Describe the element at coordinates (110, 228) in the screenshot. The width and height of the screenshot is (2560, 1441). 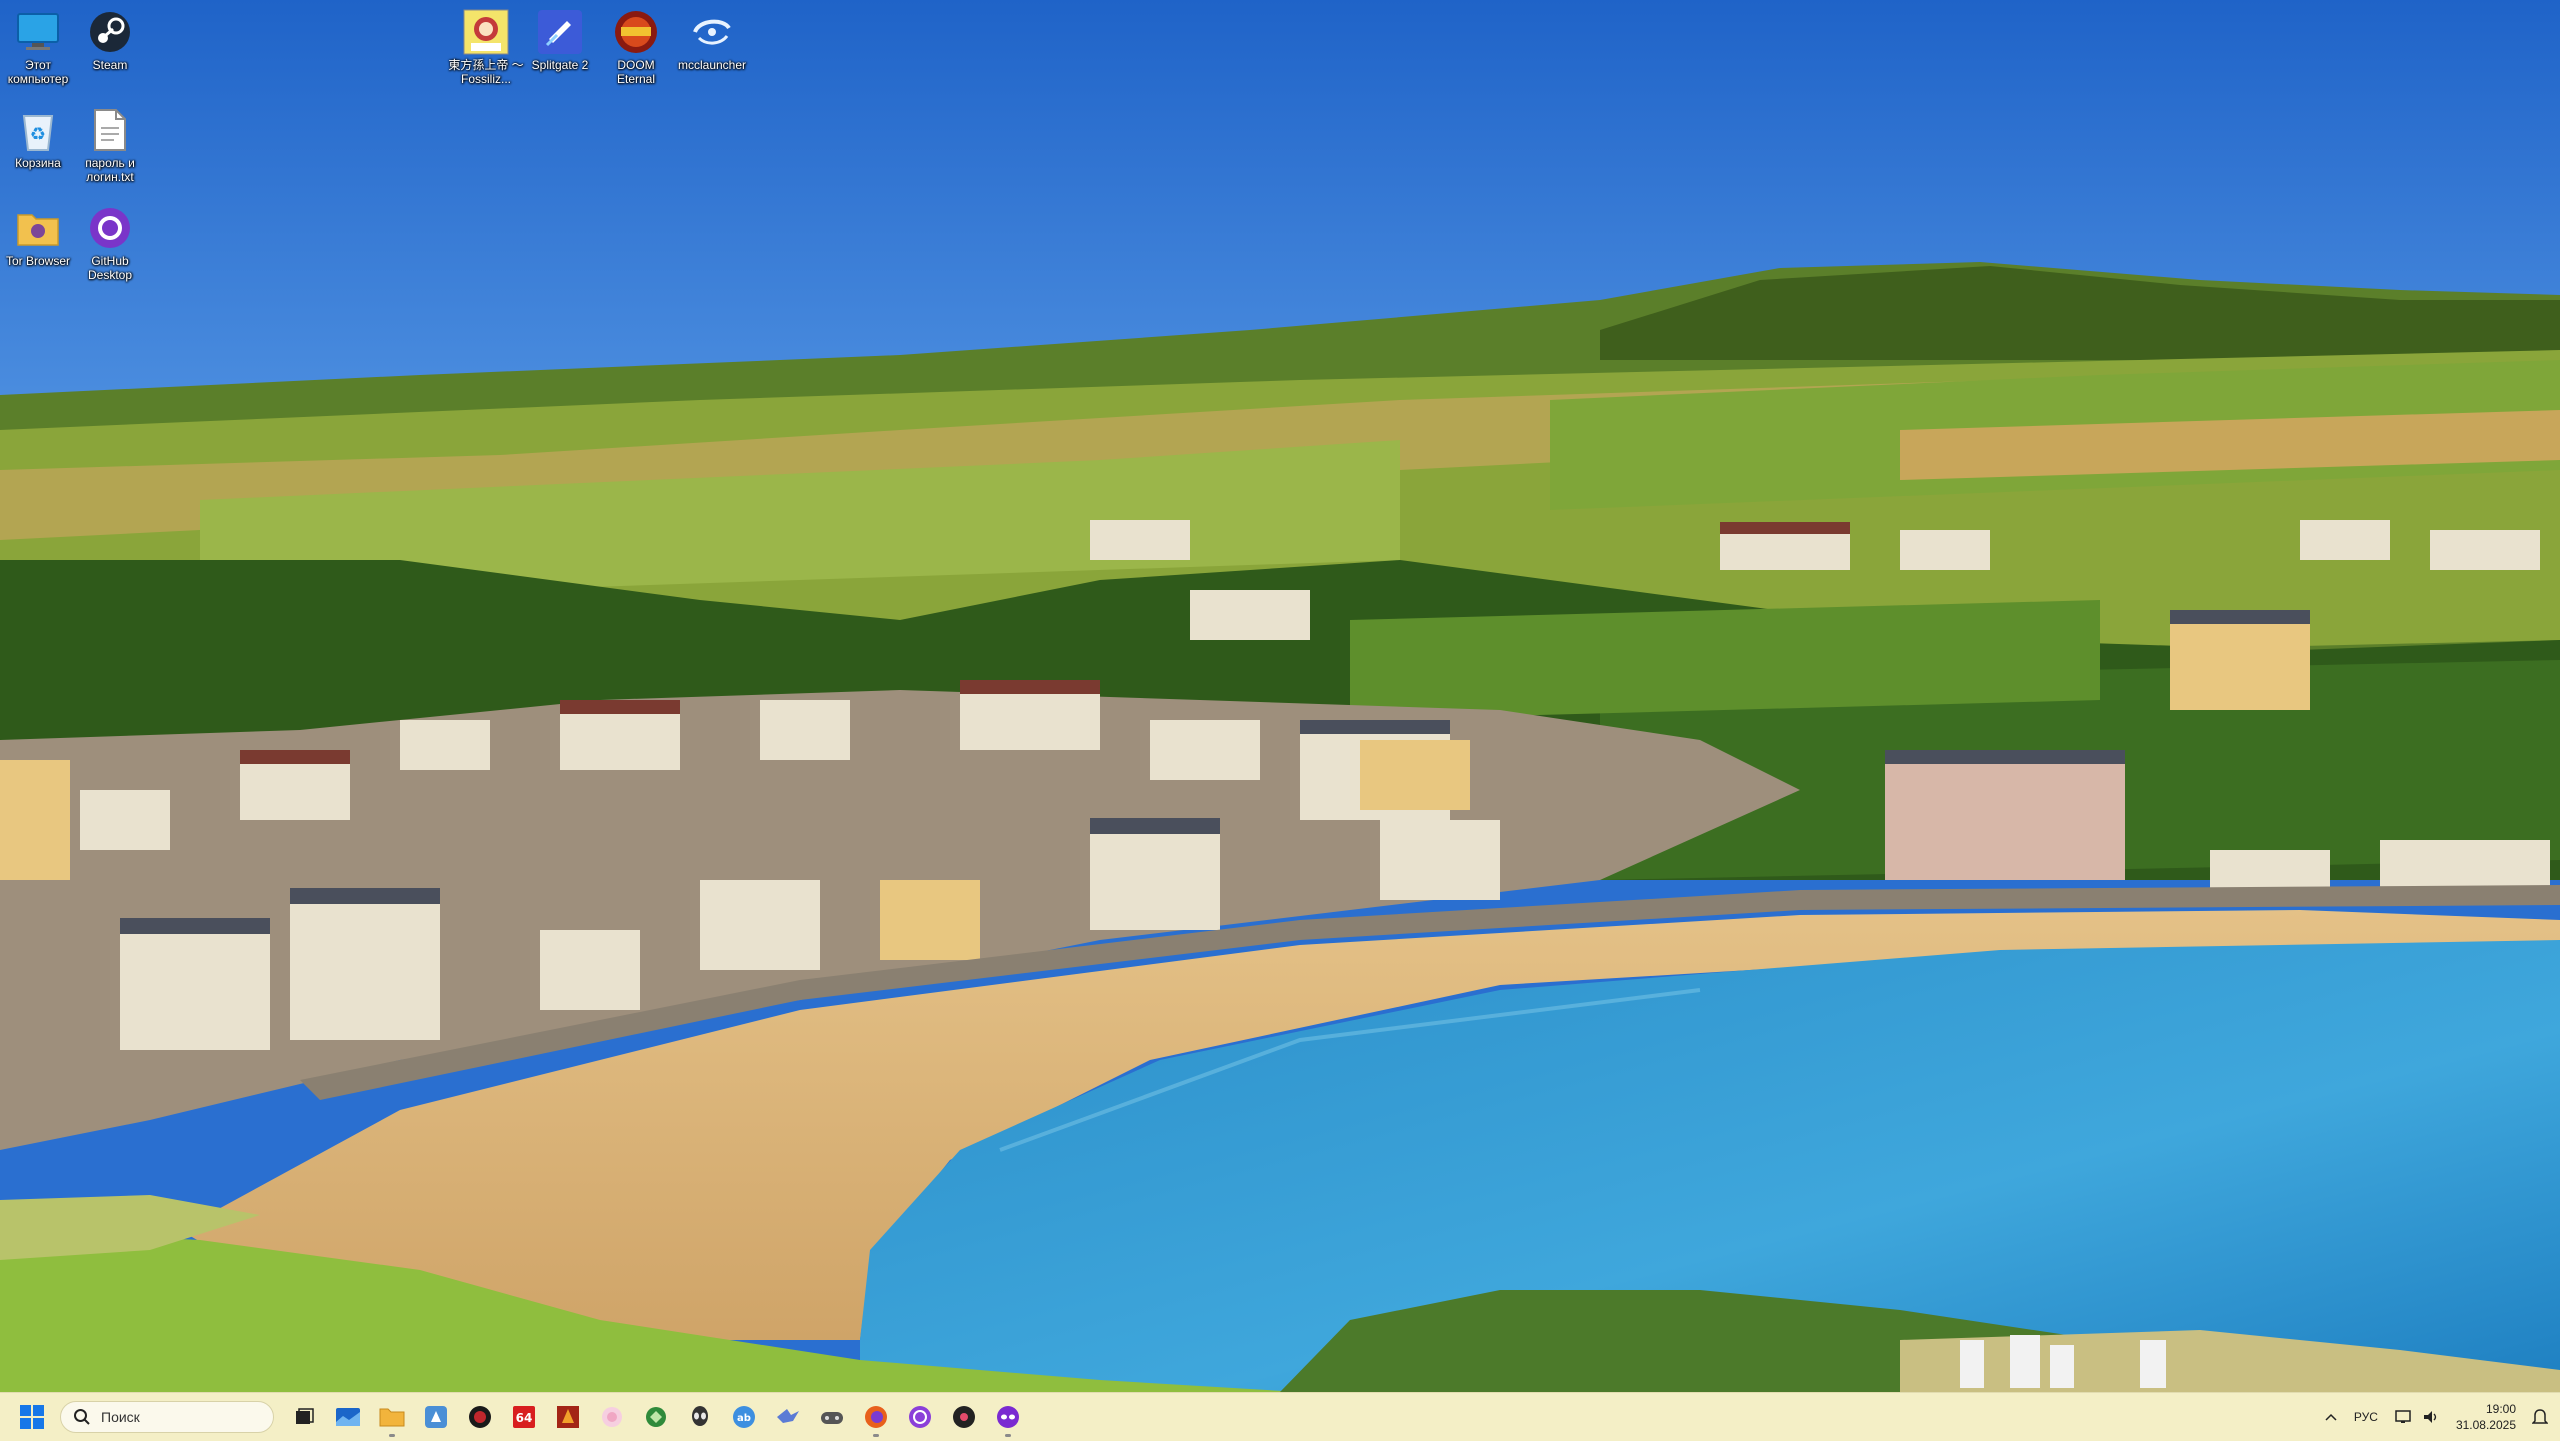
I see `github-icon` at that location.